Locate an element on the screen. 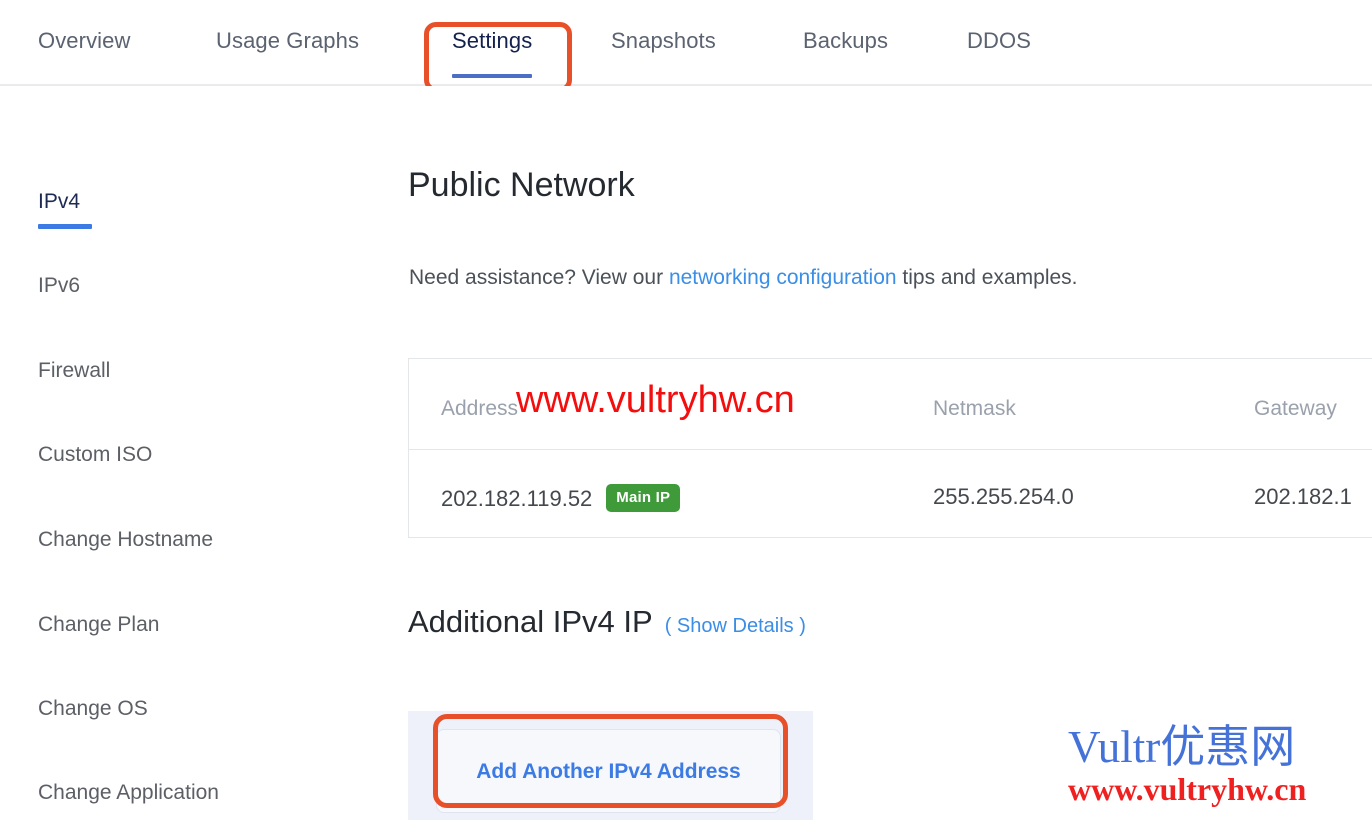 This screenshot has width=1372, height=820. additional-ipv4-heading: Additional IPv4 IP ( Show Details ) is located at coordinates (607, 622).